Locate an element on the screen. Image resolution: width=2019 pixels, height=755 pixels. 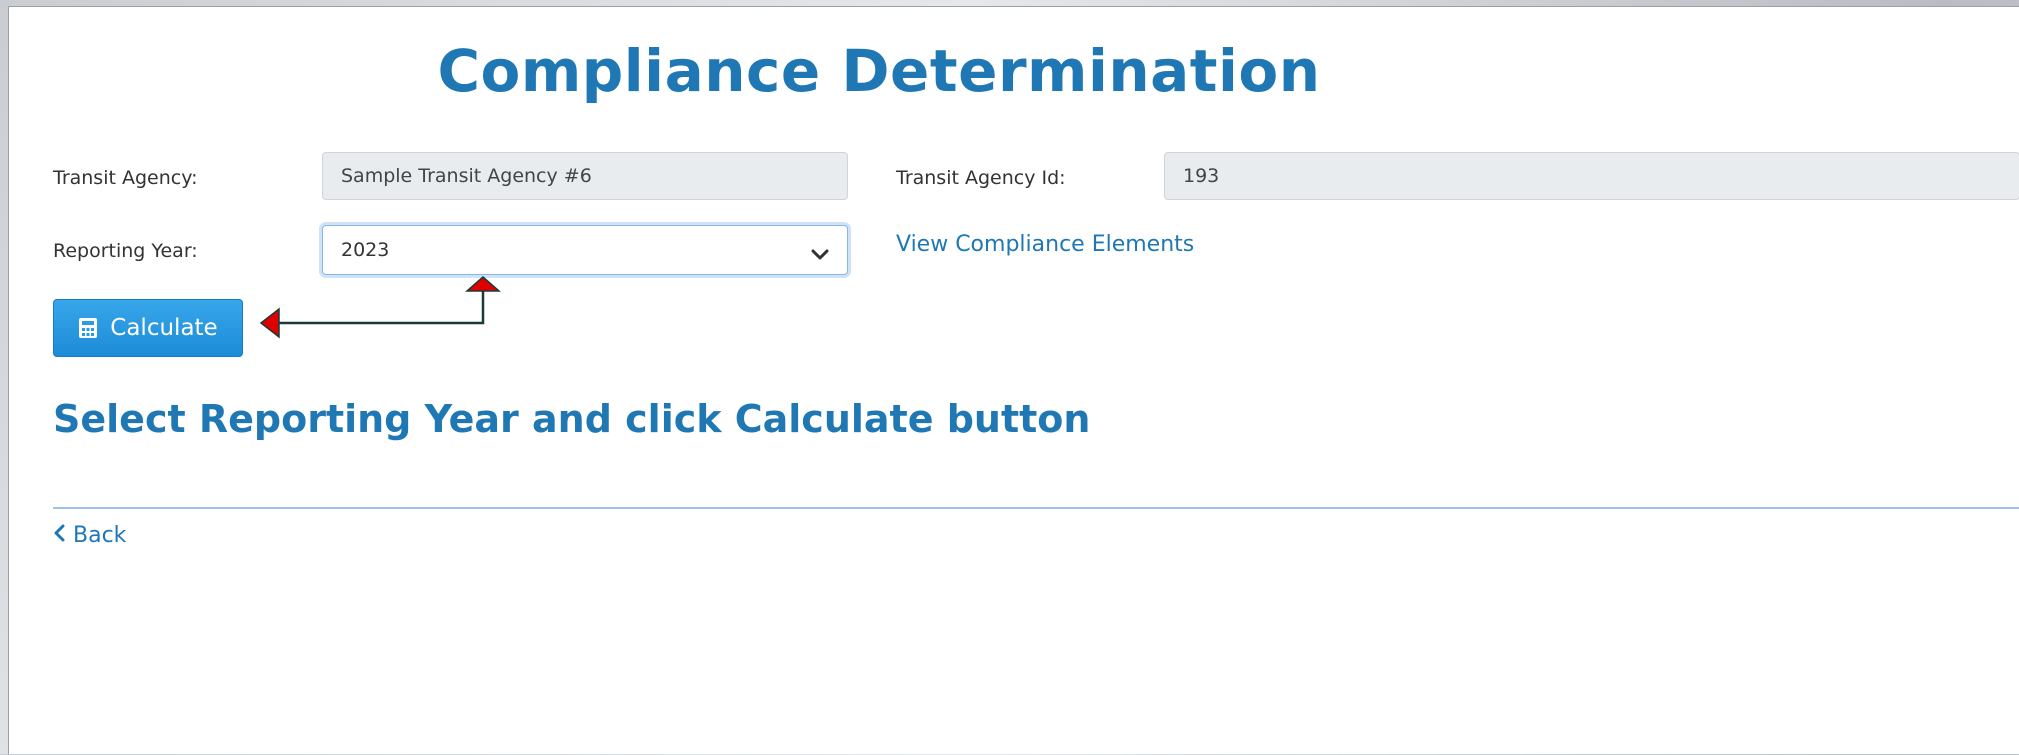
back-link: Back is located at coordinates (89, 535).